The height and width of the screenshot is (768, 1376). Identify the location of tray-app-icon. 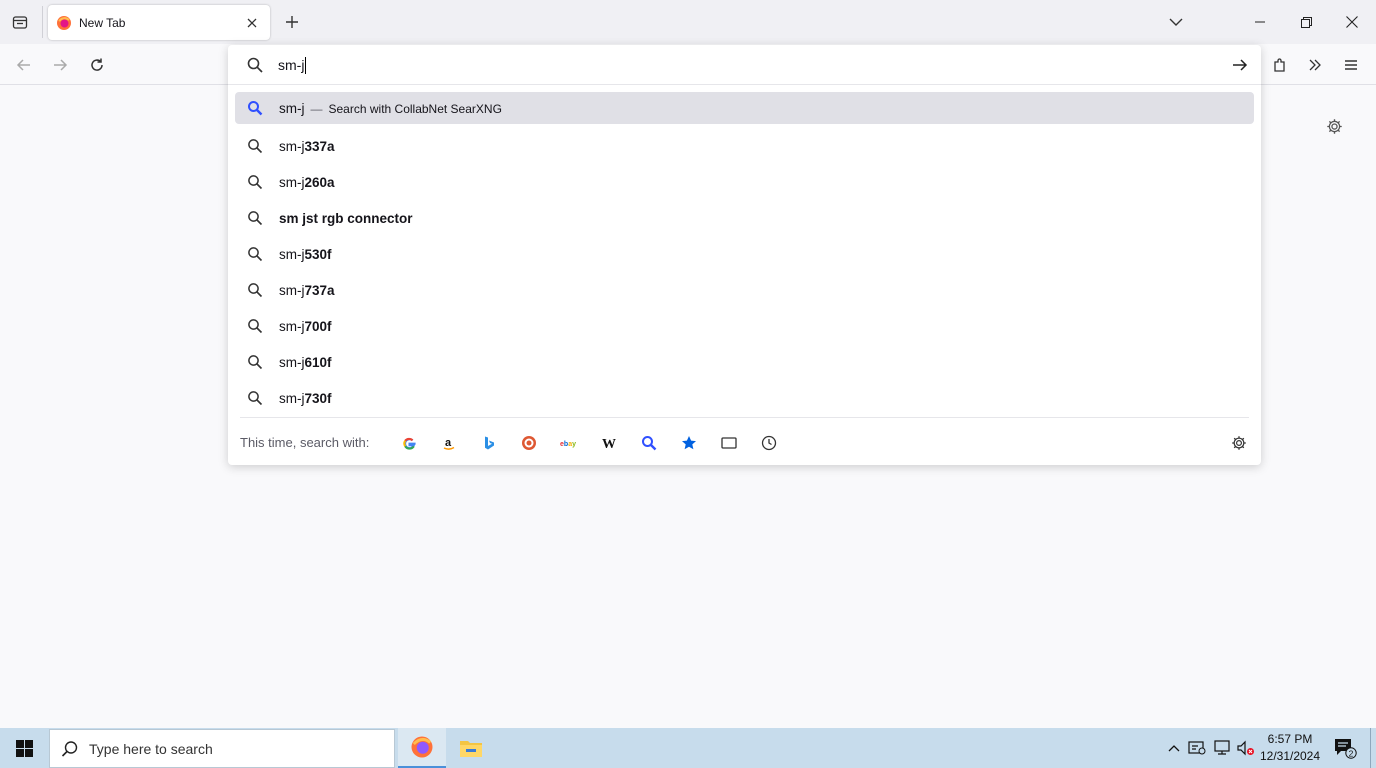
(1197, 748).